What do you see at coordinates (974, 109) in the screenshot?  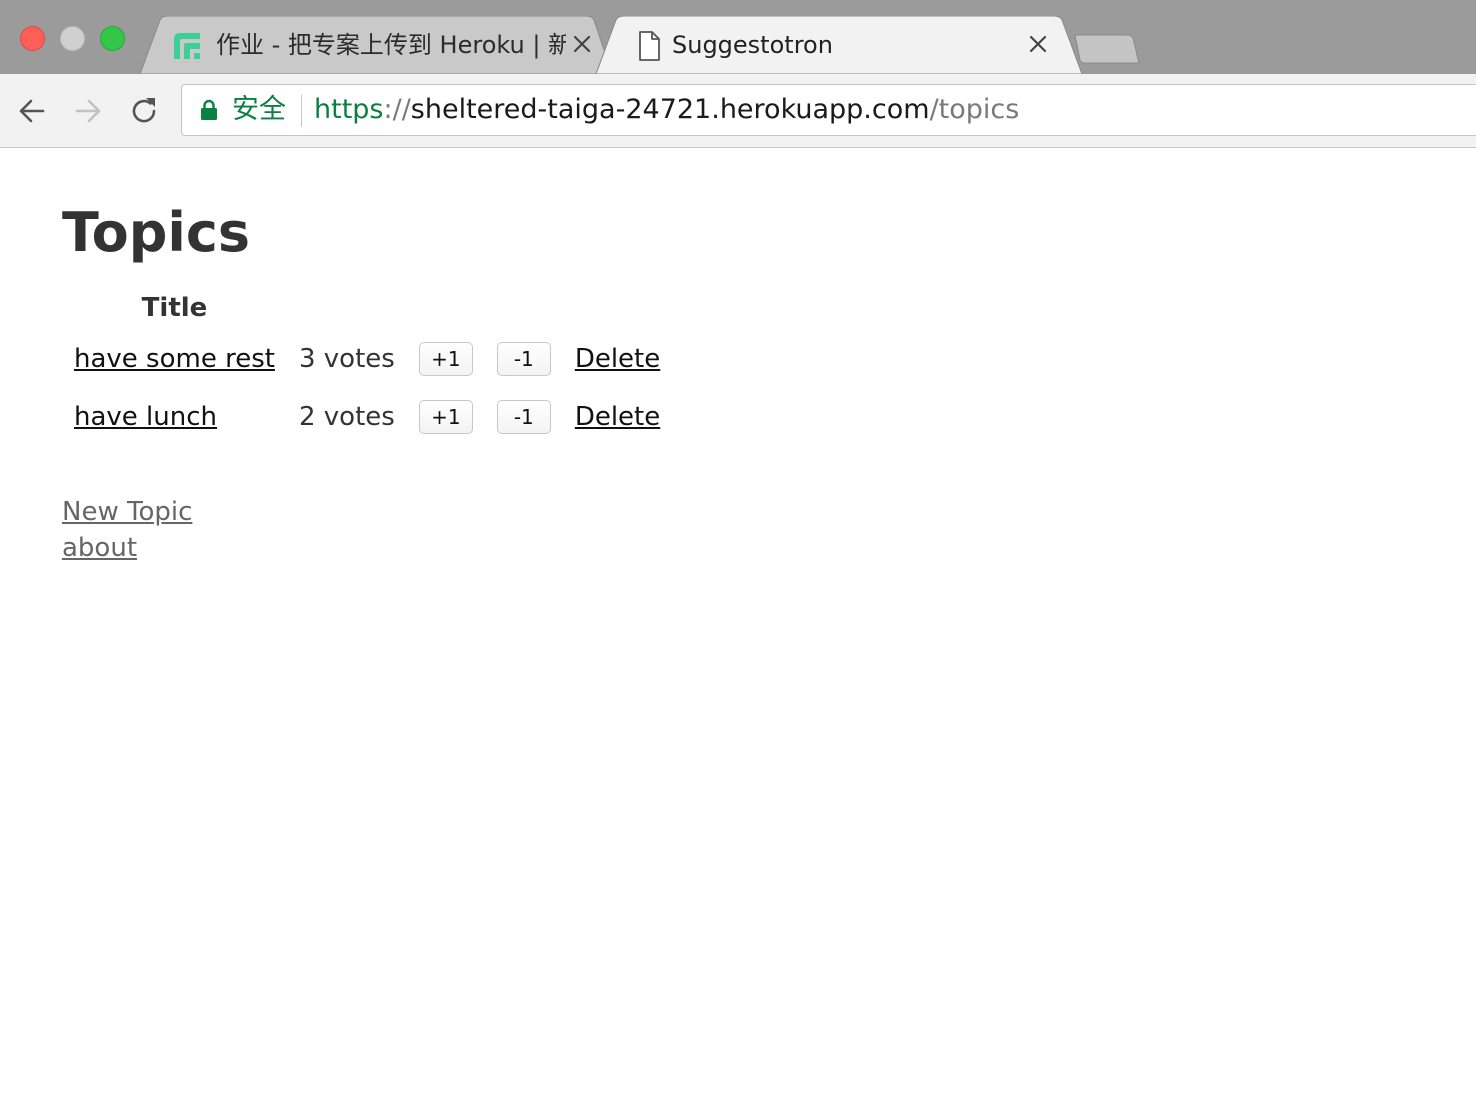 I see `url-path: /topics` at bounding box center [974, 109].